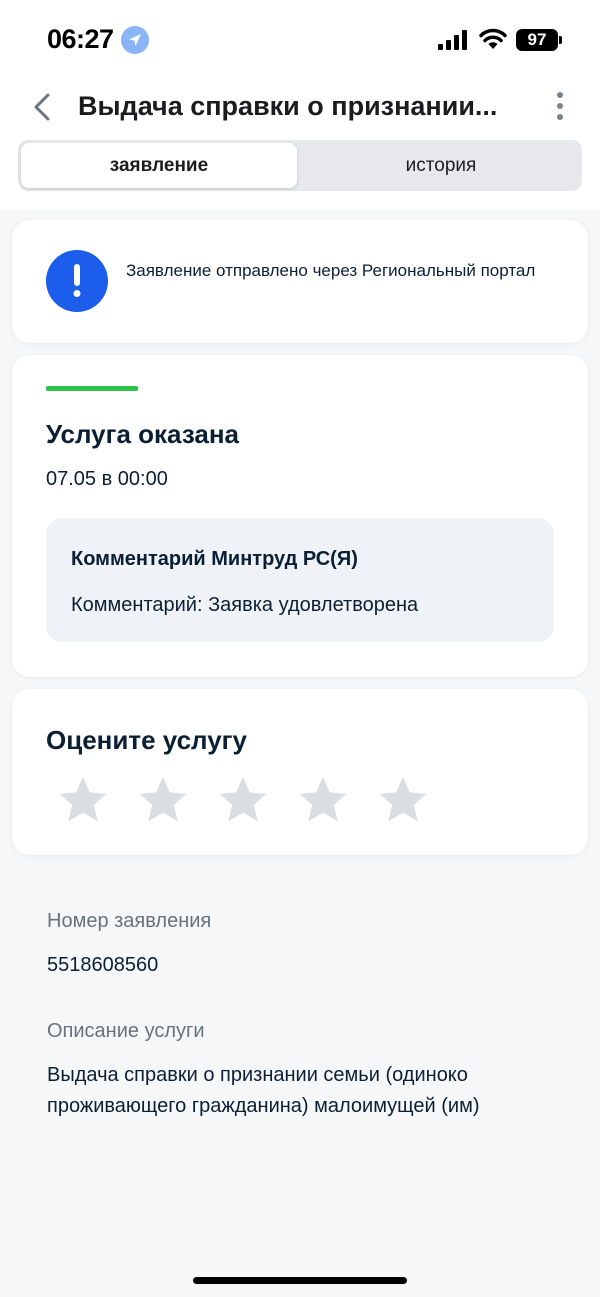 The height and width of the screenshot is (1297, 600). I want to click on status-indicator, so click(92, 388).